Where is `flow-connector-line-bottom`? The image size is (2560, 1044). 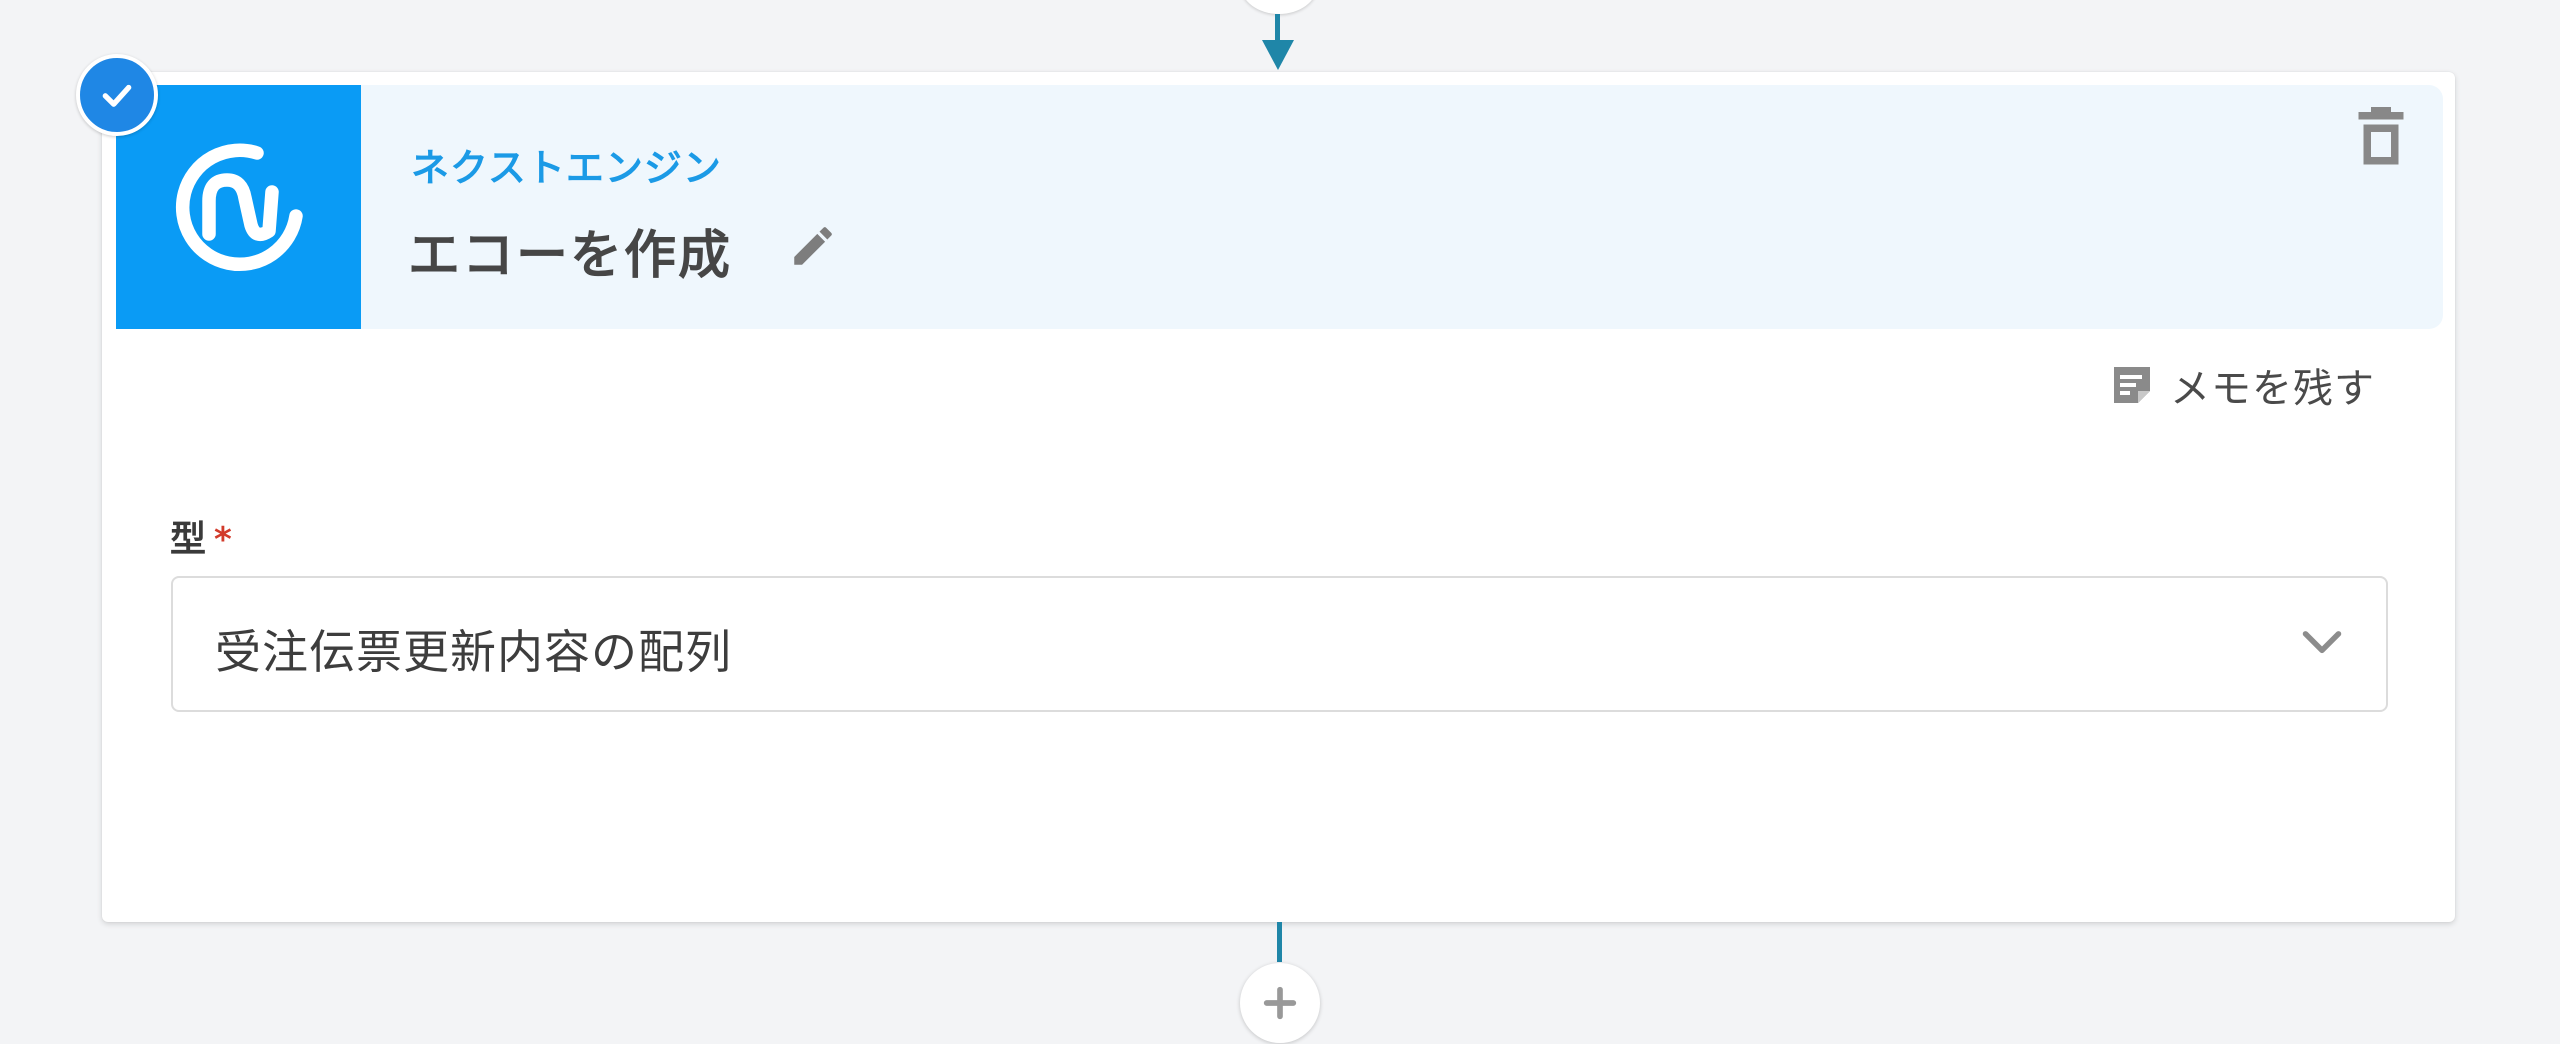 flow-connector-line-bottom is located at coordinates (1279, 942).